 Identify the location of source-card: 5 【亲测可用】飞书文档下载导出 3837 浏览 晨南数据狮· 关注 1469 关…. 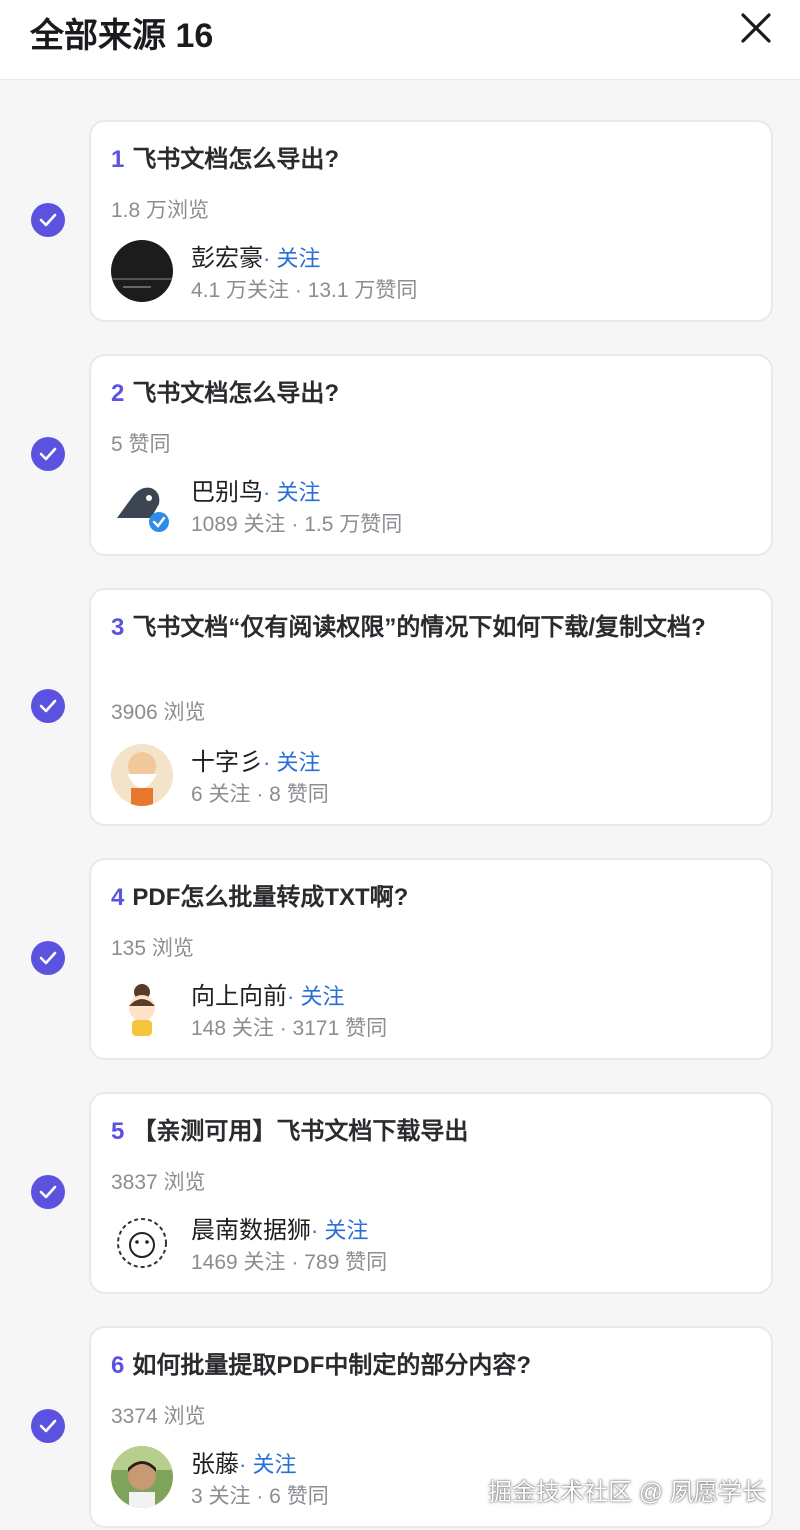
(431, 1193).